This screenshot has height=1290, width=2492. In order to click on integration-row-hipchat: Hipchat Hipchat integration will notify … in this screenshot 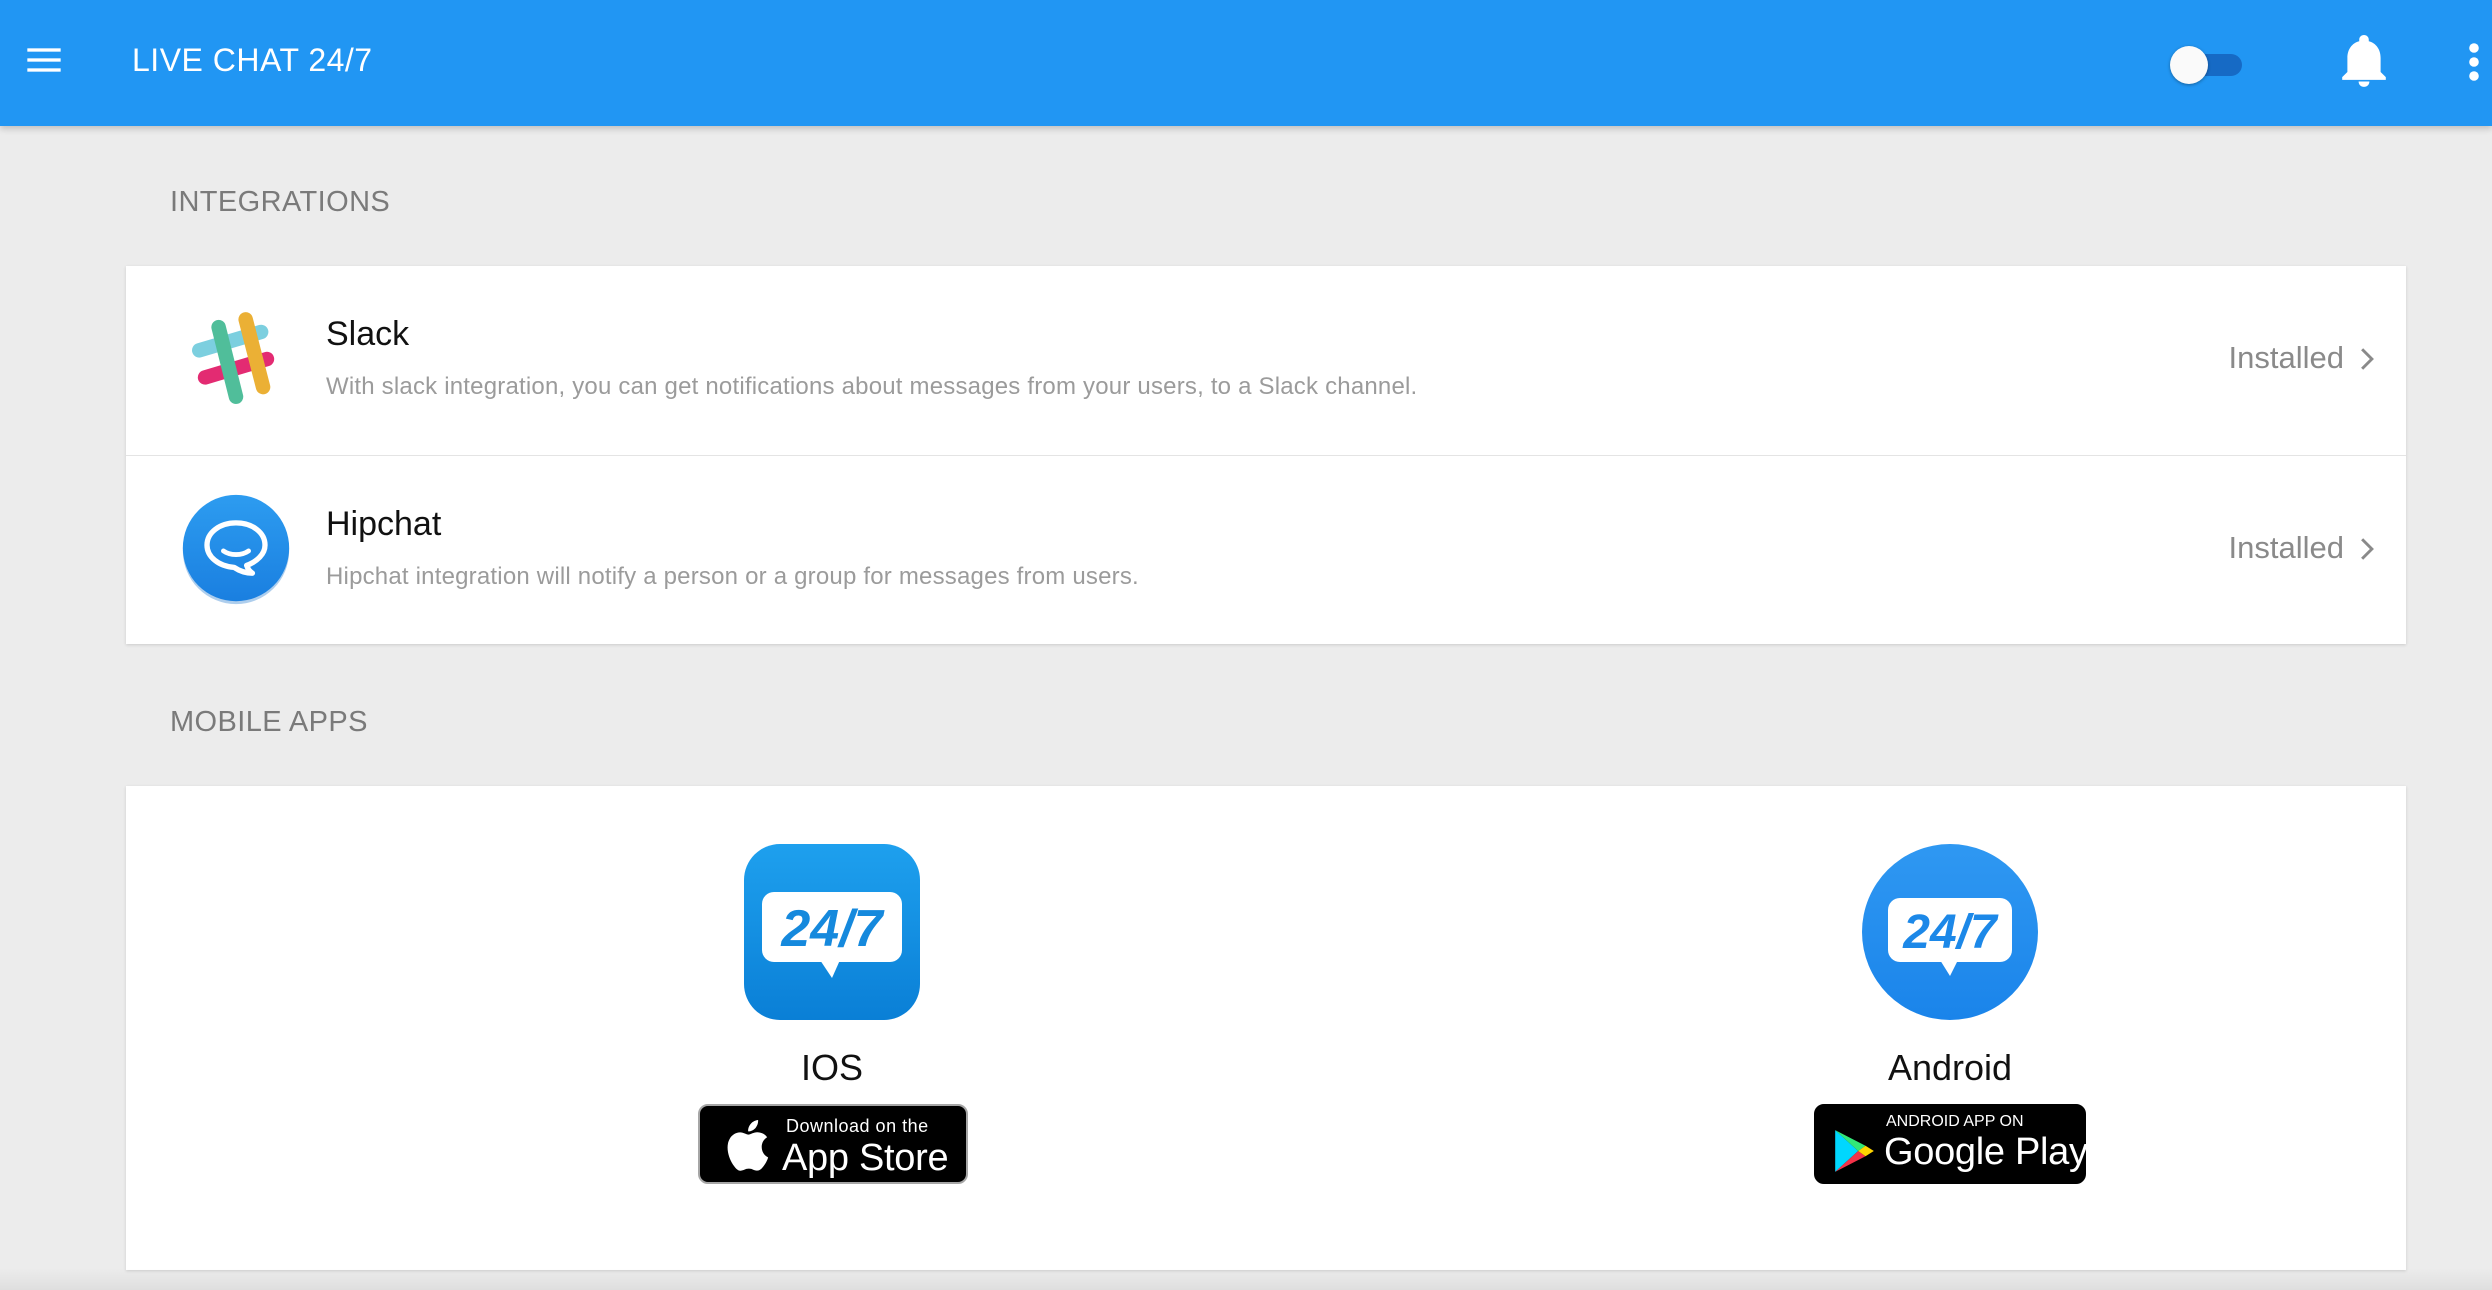, I will do `click(1266, 549)`.